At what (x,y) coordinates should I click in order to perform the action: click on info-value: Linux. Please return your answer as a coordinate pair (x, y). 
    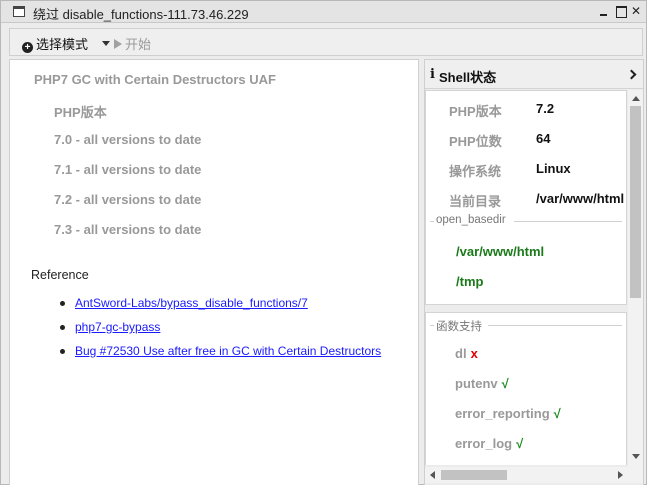
    Looking at the image, I should click on (553, 168).